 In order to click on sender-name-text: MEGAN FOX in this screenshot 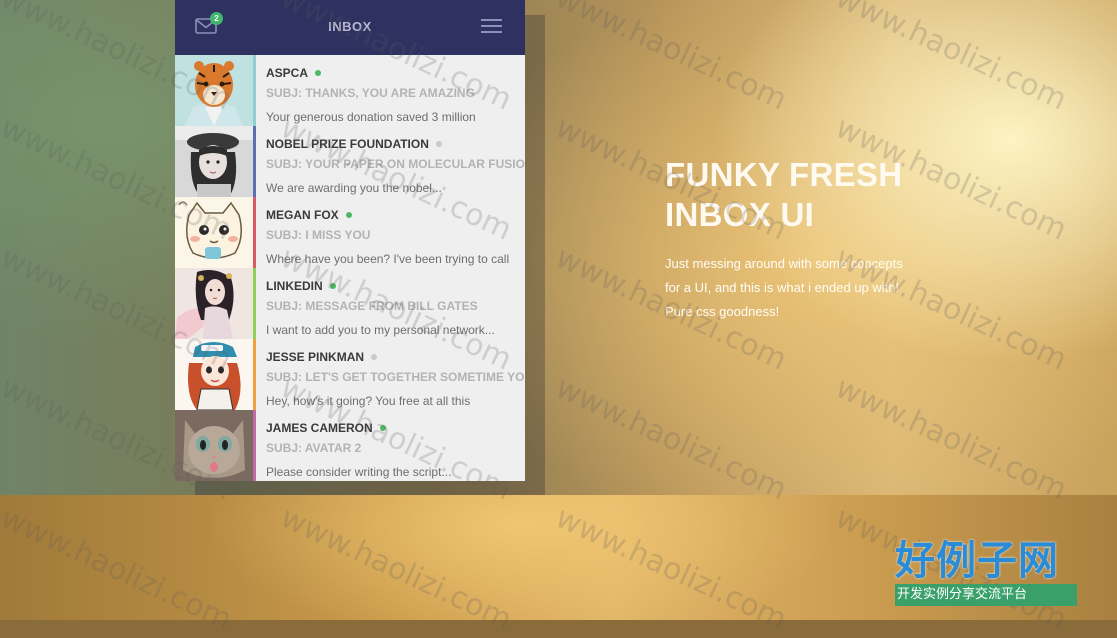, I will do `click(302, 215)`.